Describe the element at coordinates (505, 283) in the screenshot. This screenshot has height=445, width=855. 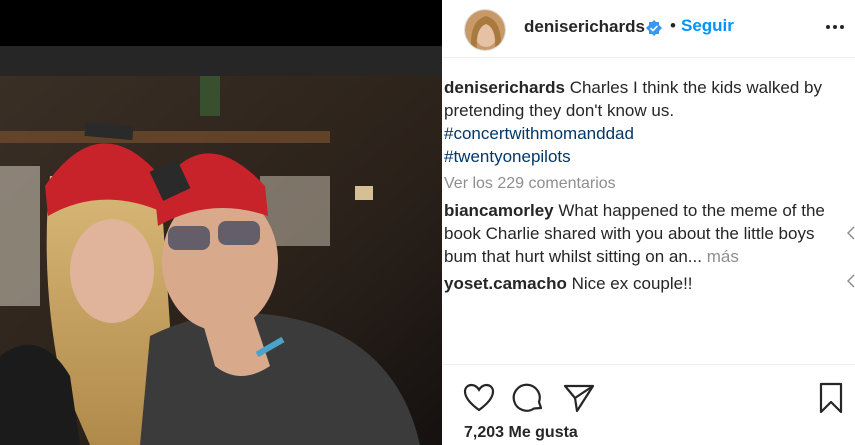
I see `comment-username: yoset.camacho` at that location.